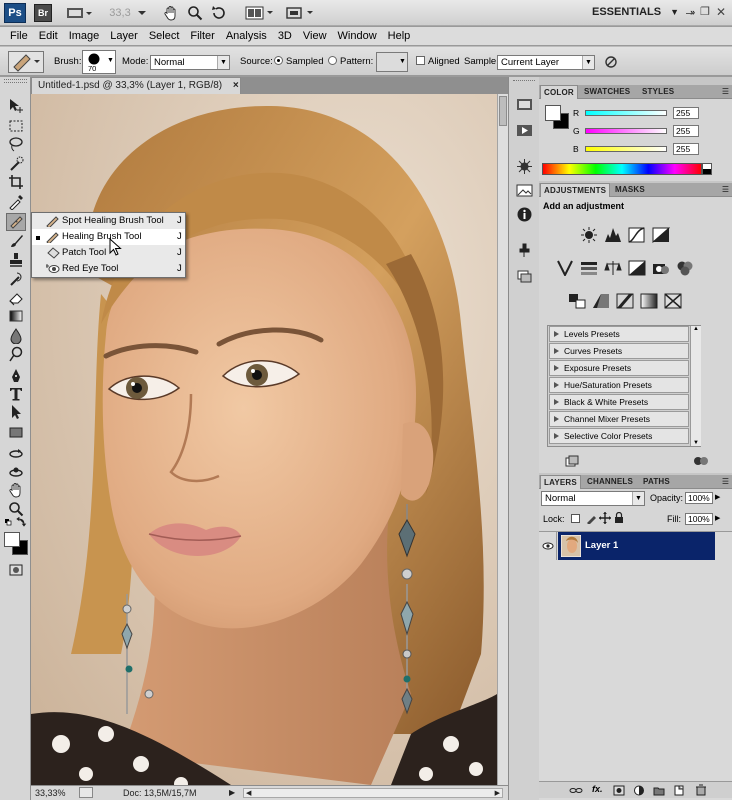 The width and height of the screenshot is (732, 800). I want to click on lock-all-icon, so click(619, 518).